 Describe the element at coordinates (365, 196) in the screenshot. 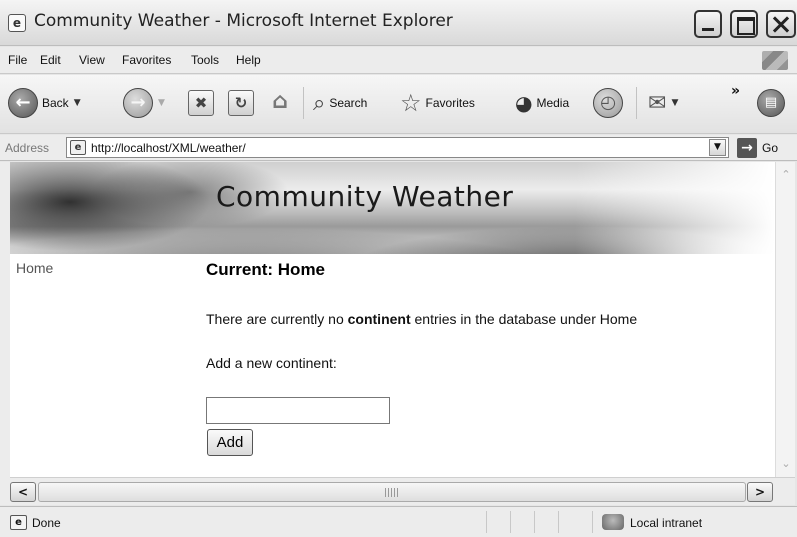

I see `site-title: Community Weather` at that location.